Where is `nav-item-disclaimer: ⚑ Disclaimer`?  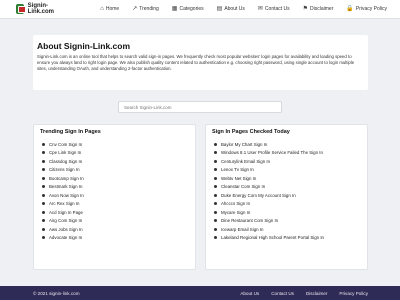
nav-item-disclaimer: ⚑ Disclaimer is located at coordinates (318, 9).